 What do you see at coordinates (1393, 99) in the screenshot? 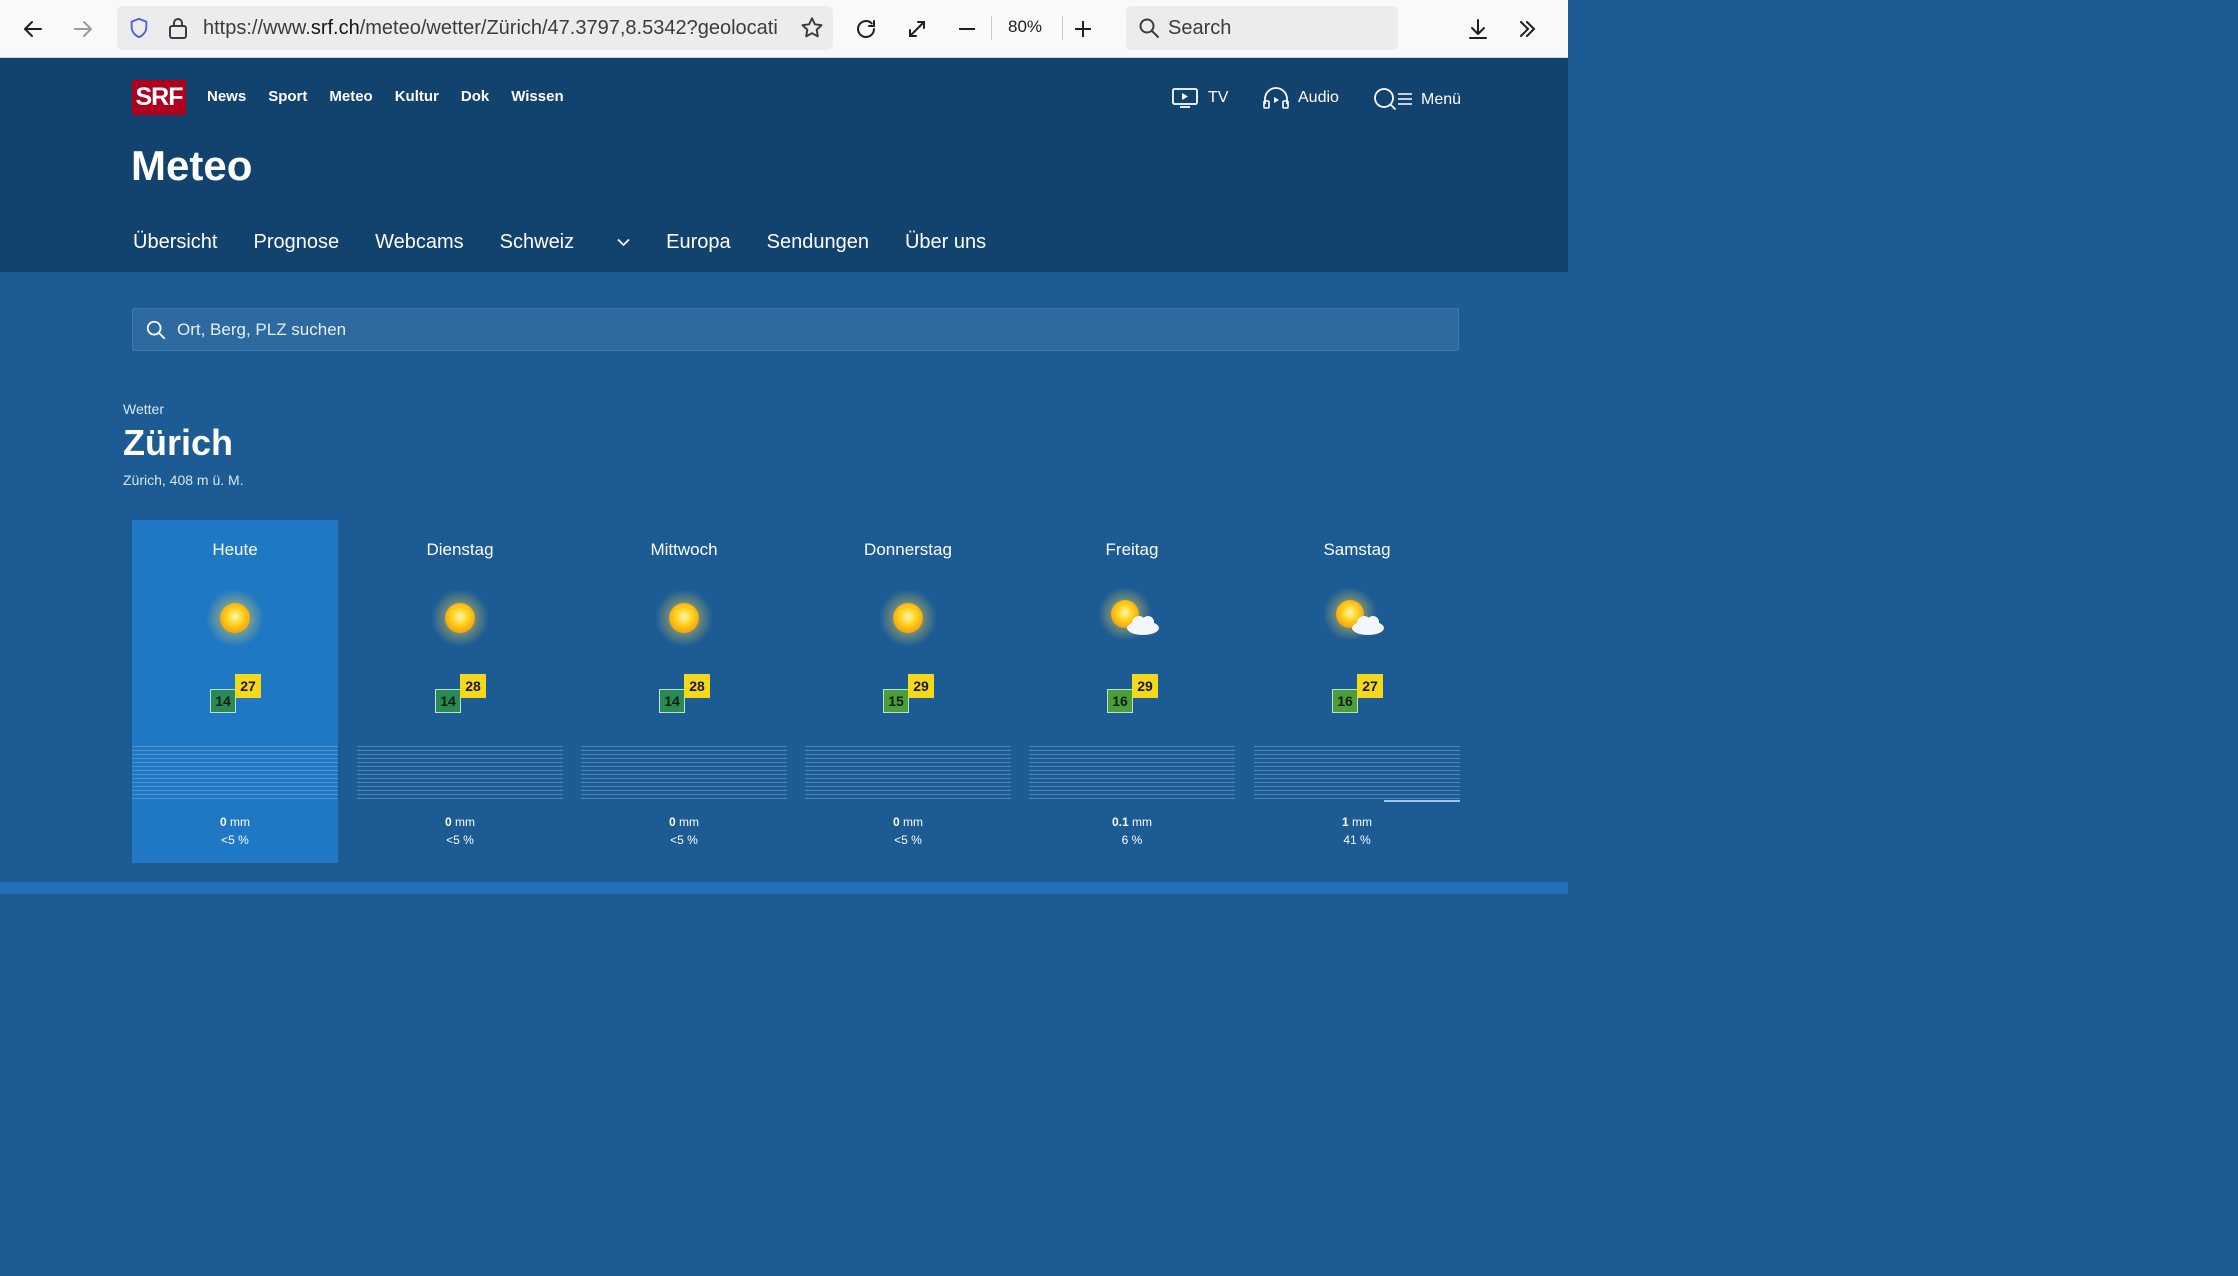
I see `search-menu-icon` at bounding box center [1393, 99].